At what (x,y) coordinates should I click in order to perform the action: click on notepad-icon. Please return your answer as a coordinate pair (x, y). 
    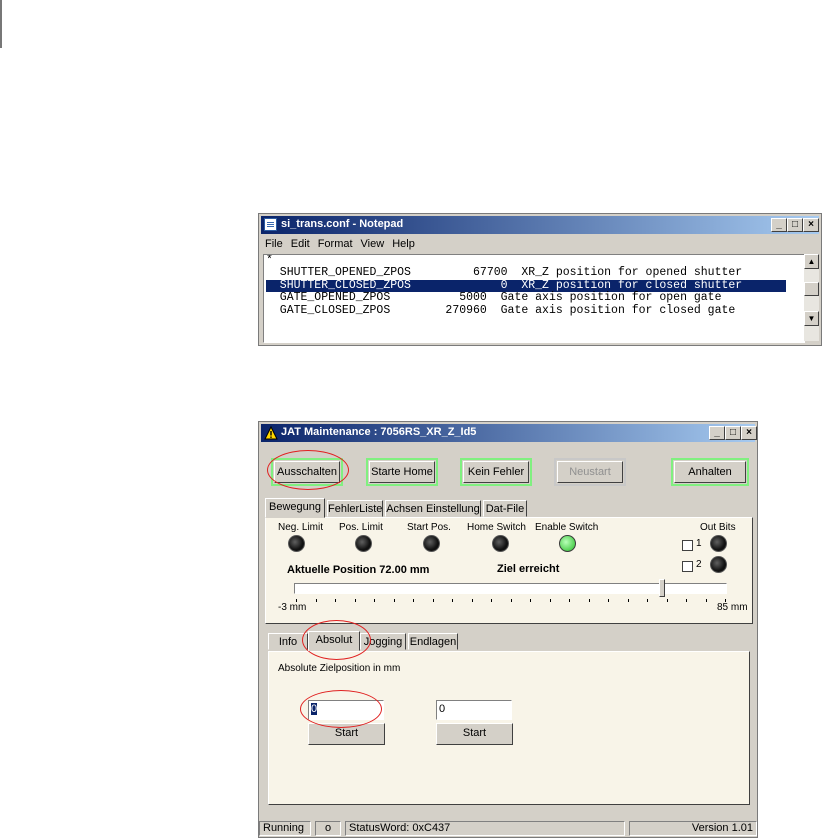
    Looking at the image, I should click on (270, 224).